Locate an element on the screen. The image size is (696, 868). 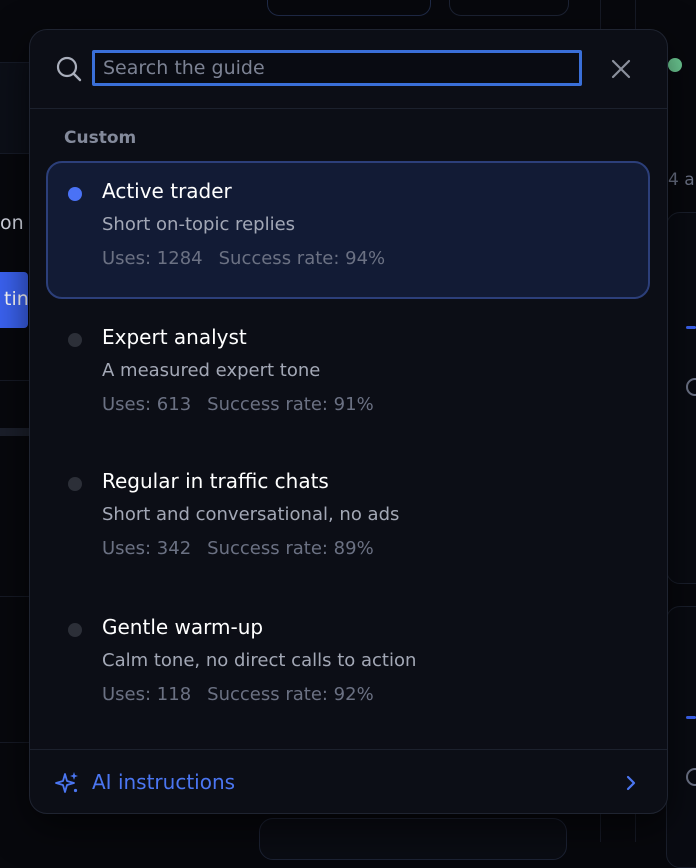
close-icon is located at coordinates (621, 69).